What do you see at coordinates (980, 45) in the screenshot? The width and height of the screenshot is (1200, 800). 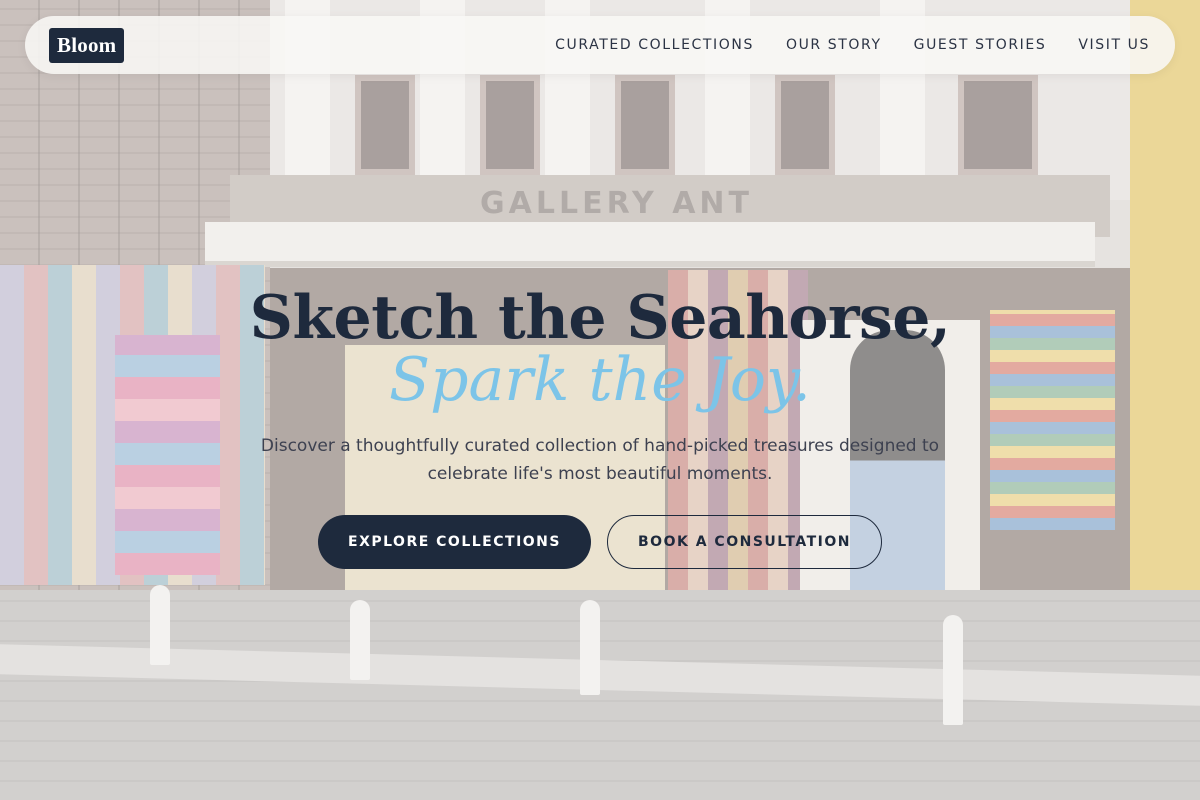 I see `nav-link-guest-stories: GUEST STORIES` at bounding box center [980, 45].